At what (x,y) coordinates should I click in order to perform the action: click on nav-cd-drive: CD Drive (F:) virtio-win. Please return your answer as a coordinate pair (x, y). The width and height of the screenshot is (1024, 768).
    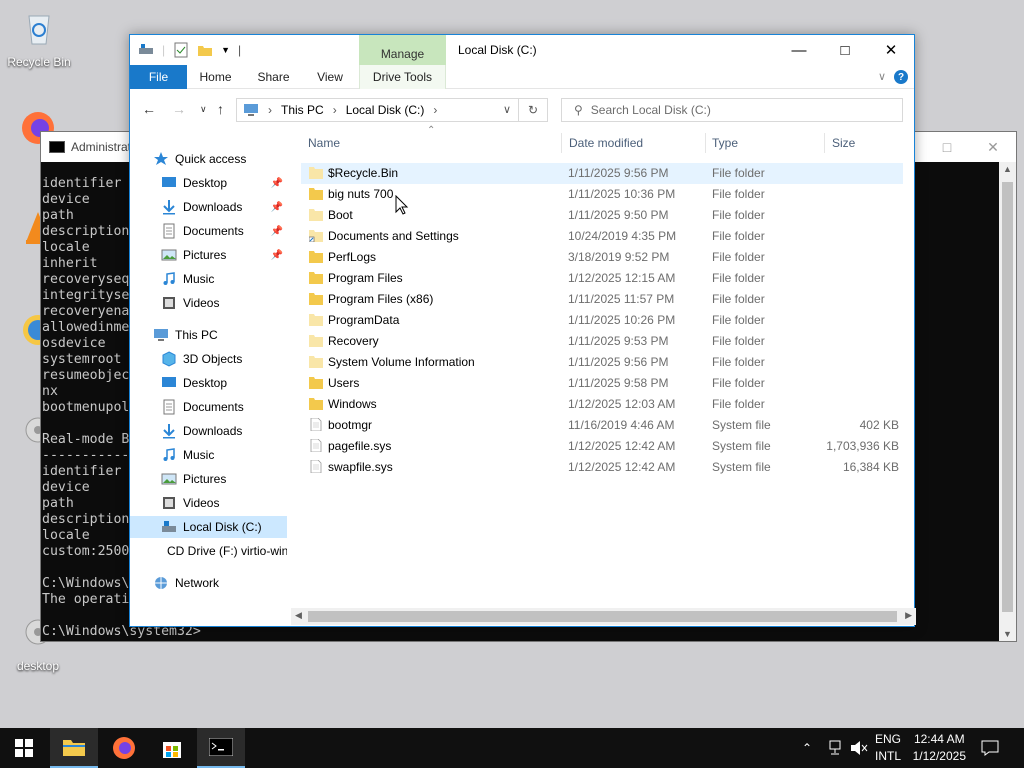
    Looking at the image, I should click on (208, 551).